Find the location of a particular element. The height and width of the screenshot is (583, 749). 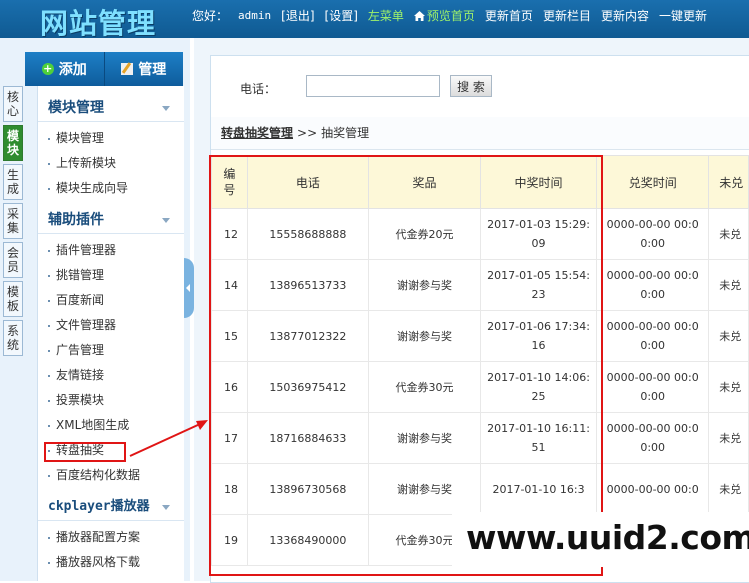

tab-module: 模块 is located at coordinates (13, 143).